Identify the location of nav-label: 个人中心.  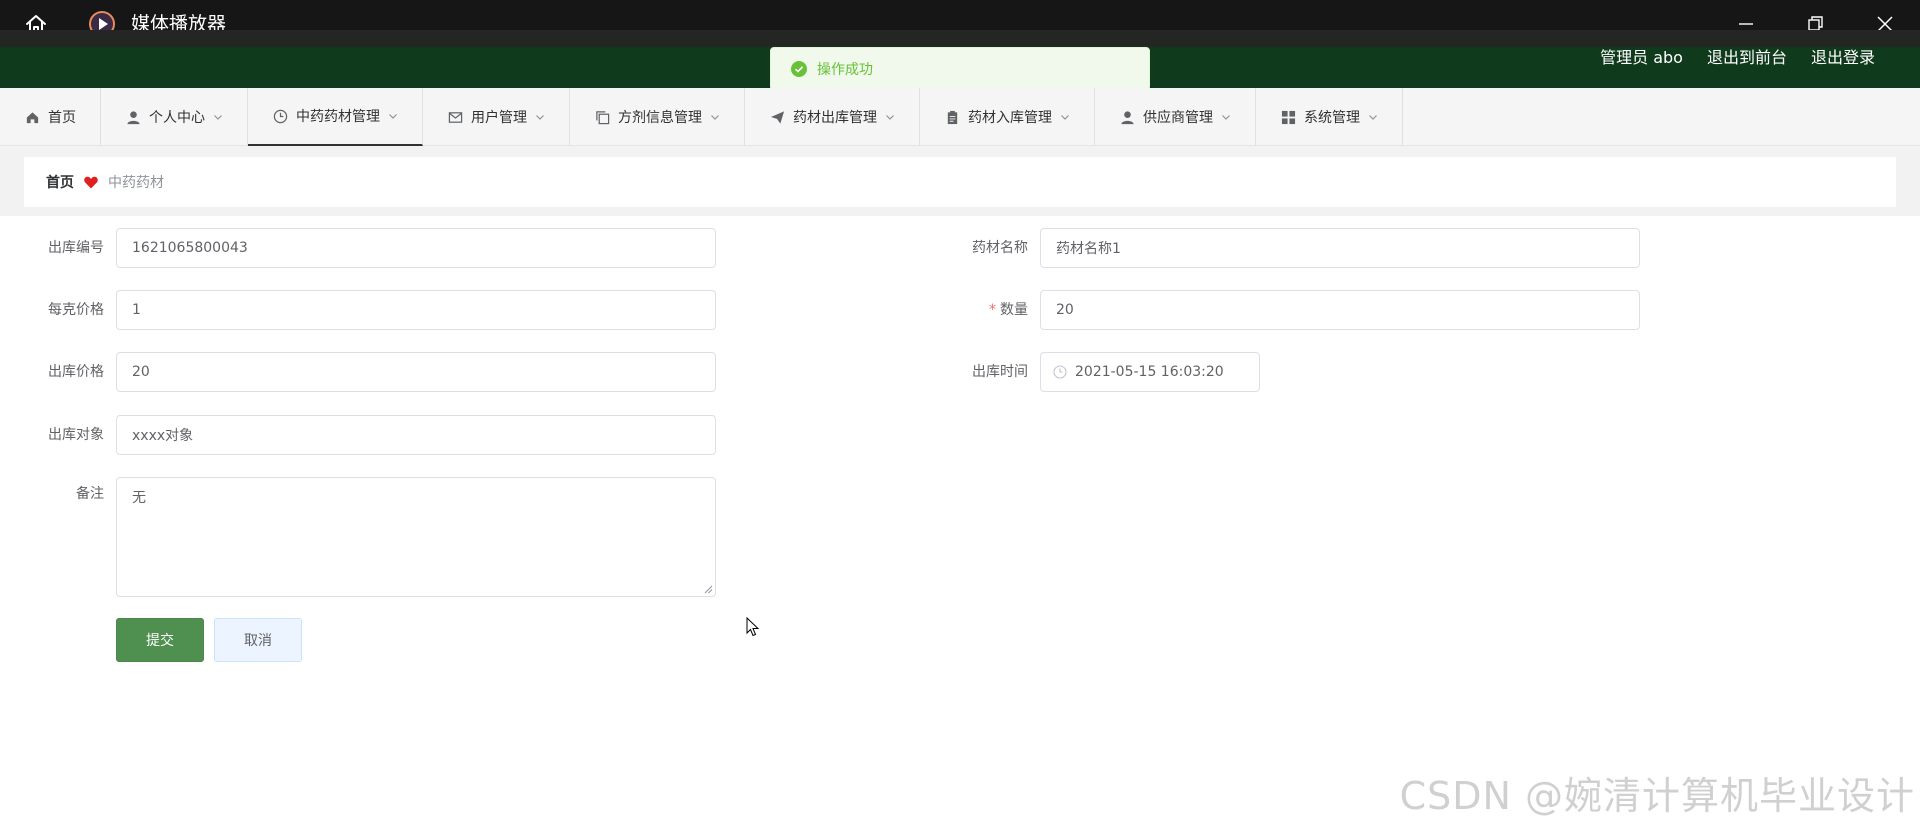
(177, 118).